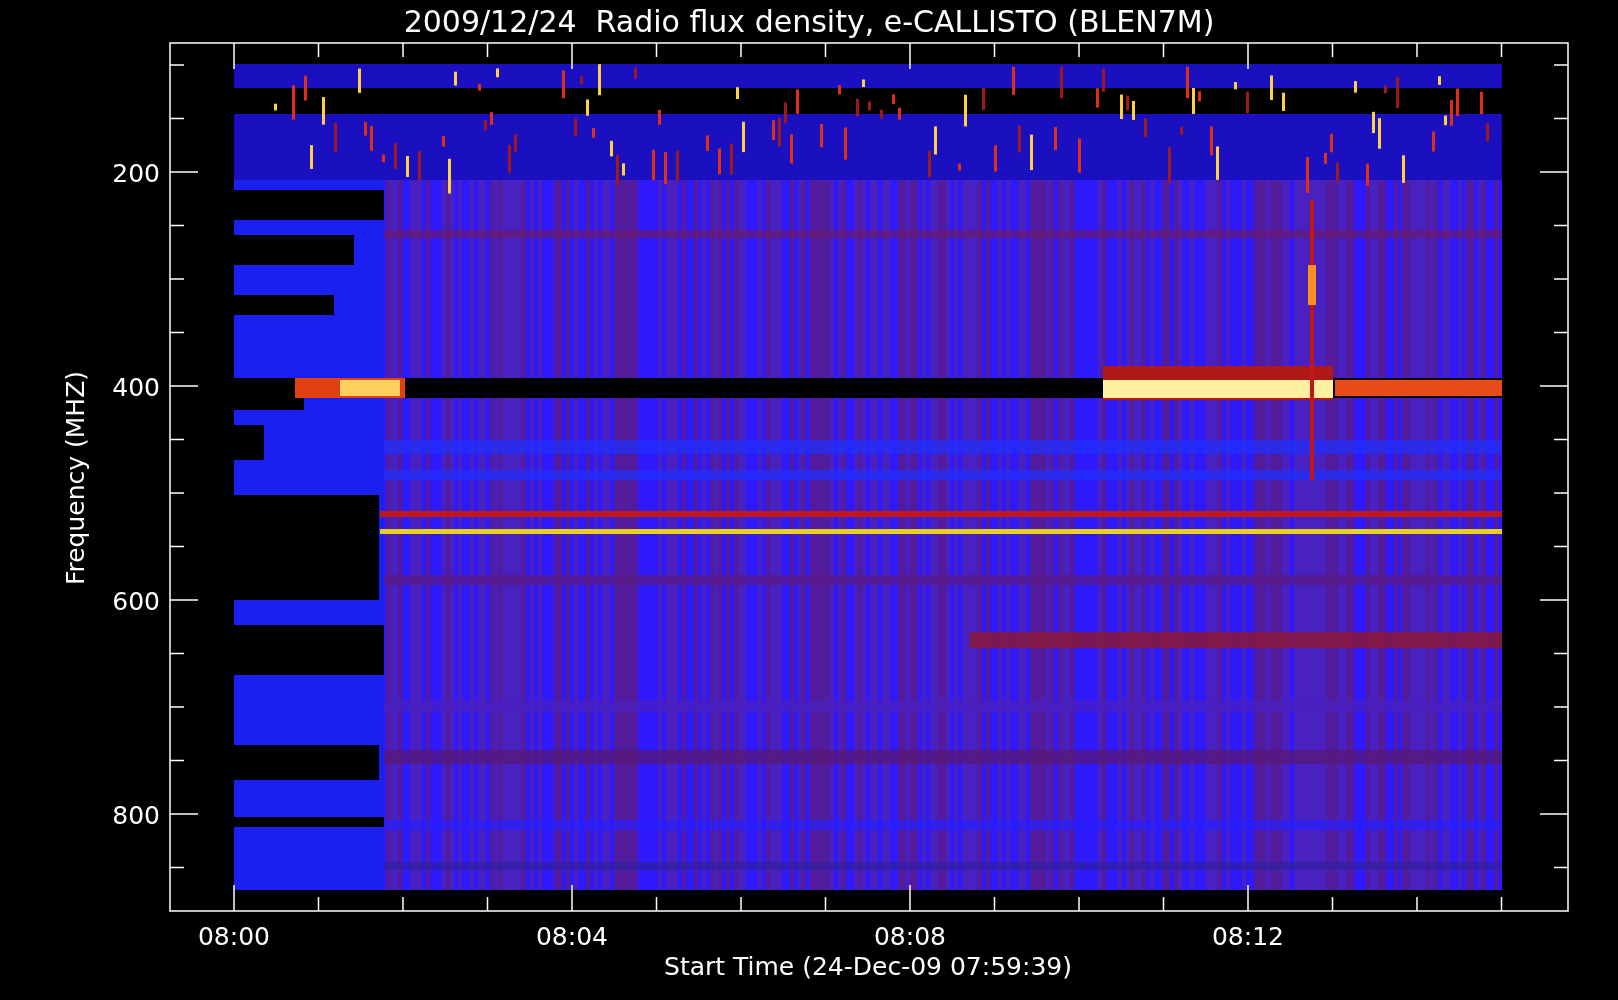 The height and width of the screenshot is (1000, 1618). What do you see at coordinates (1248, 936) in the screenshot?
I see `axis-tick-label: 08:12` at bounding box center [1248, 936].